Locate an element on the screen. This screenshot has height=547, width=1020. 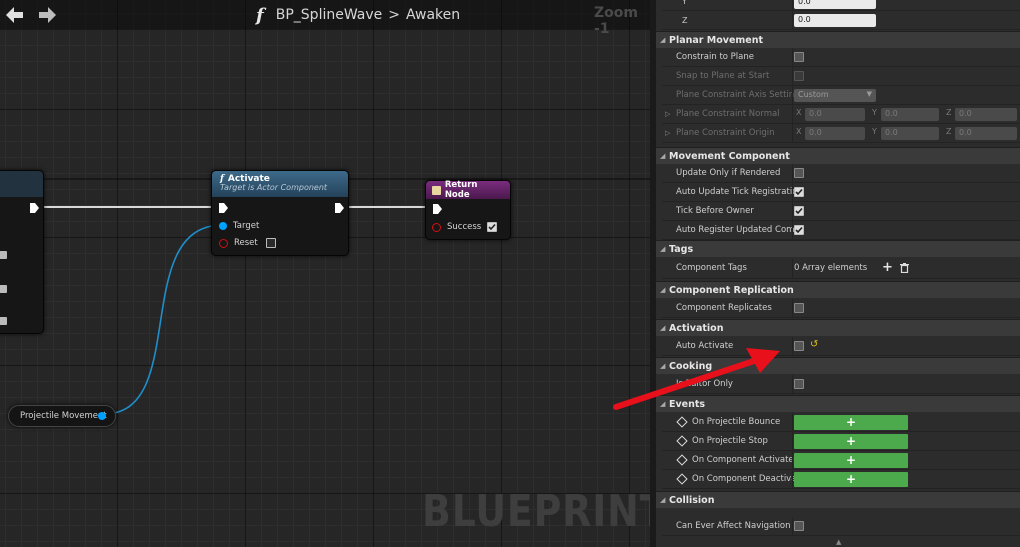
back-arrow-icon is located at coordinates (15, 15).